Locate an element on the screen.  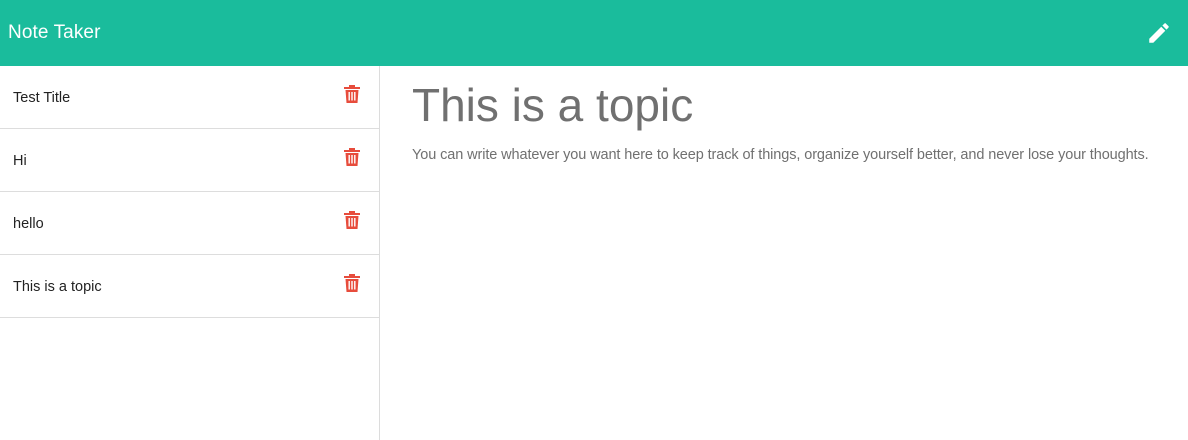
new-note-button is located at coordinates (1159, 33).